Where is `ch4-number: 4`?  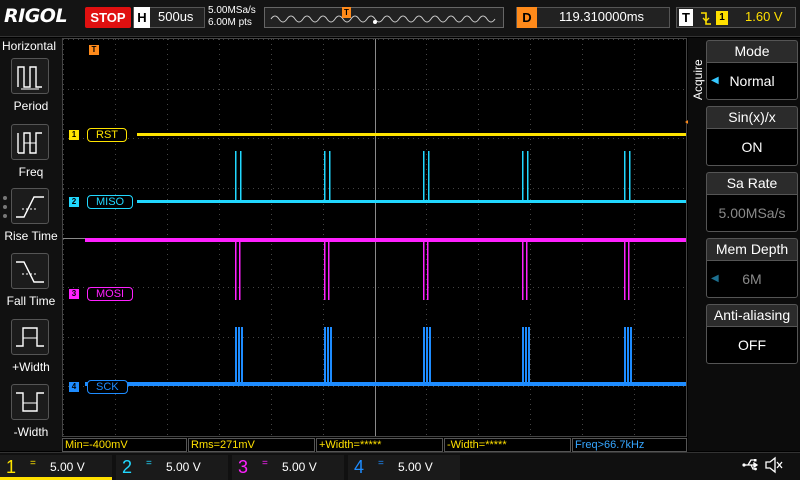 ch4-number: 4 is located at coordinates (359, 467).